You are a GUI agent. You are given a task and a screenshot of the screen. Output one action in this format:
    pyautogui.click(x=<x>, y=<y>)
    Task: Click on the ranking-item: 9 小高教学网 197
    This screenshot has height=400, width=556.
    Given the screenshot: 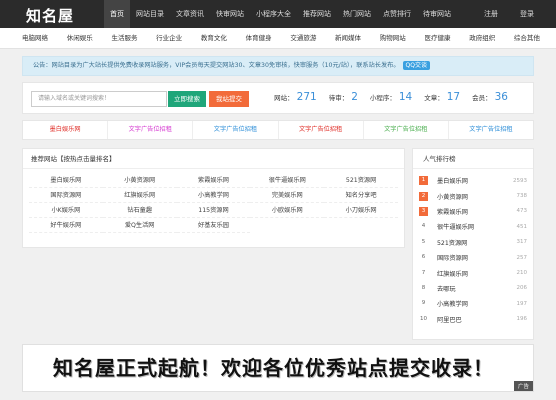 What is the action you would take?
    pyautogui.click(x=473, y=303)
    